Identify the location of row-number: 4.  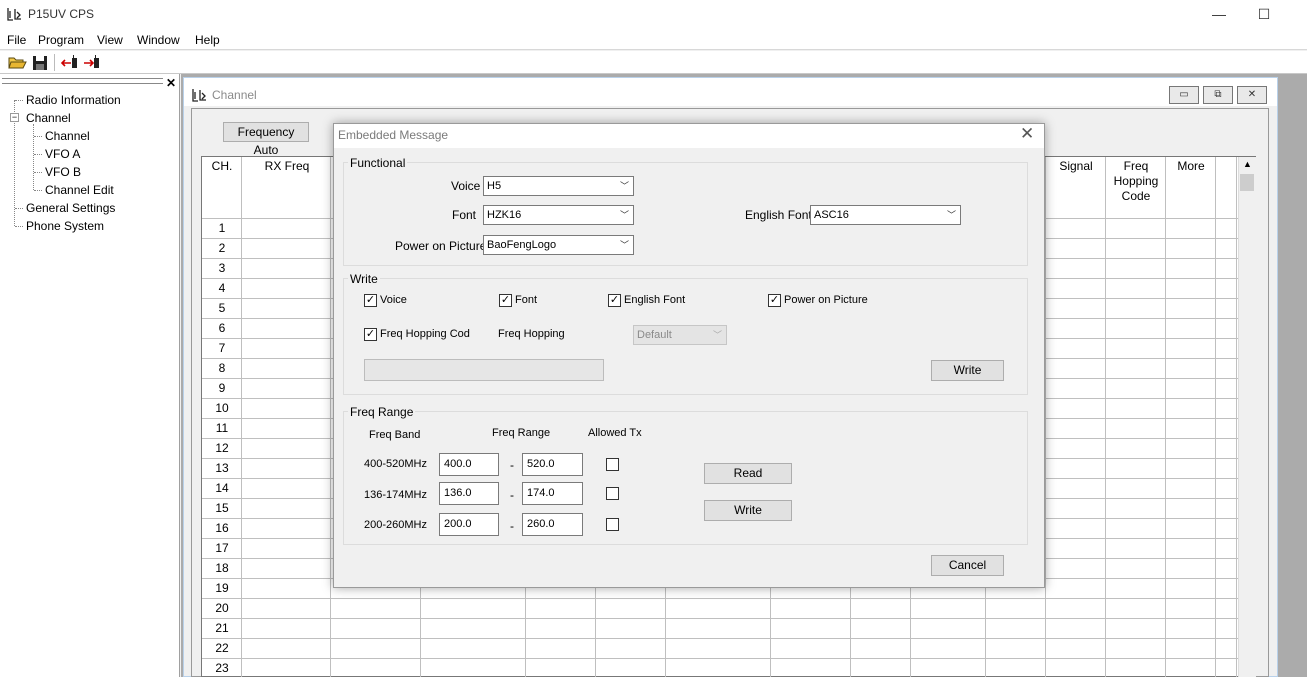
(222, 288).